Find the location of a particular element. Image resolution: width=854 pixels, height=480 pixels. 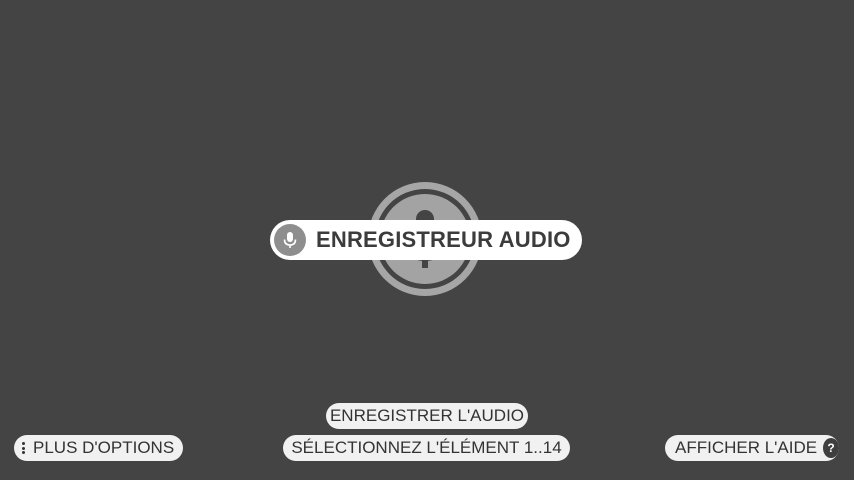

record-audio-label: ENREGISTRER L'AUDIO is located at coordinates (427, 415).